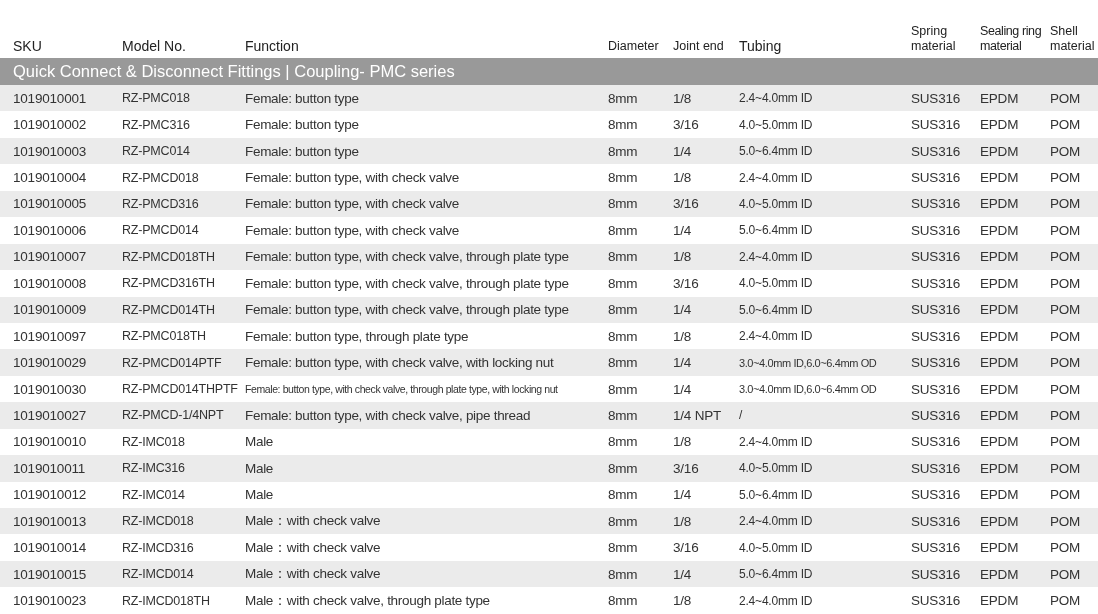 The height and width of the screenshot is (614, 1098). What do you see at coordinates (154, 494) in the screenshot?
I see `table-cell-text: RZ-IMC014` at bounding box center [154, 494].